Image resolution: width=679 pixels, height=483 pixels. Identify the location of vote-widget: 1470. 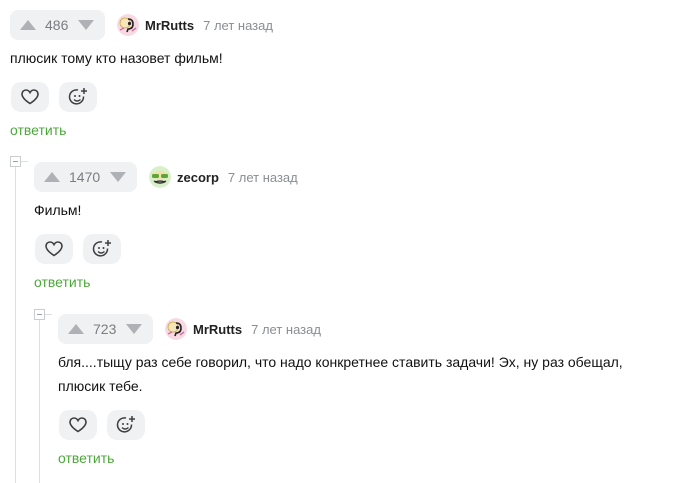
(85, 177).